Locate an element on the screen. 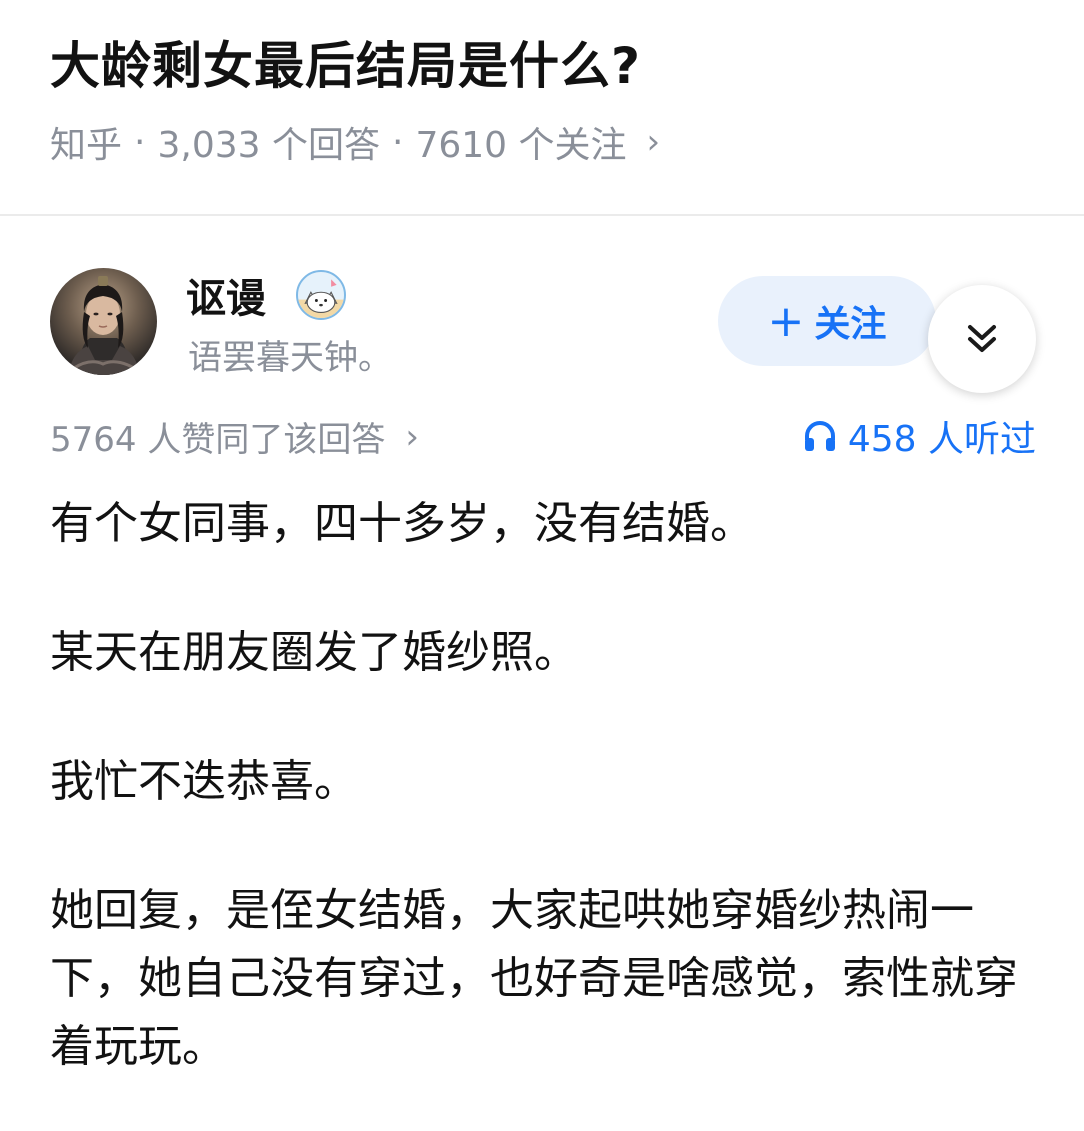 The image size is (1084, 1131). follow-button: + 关注 is located at coordinates (827, 321).